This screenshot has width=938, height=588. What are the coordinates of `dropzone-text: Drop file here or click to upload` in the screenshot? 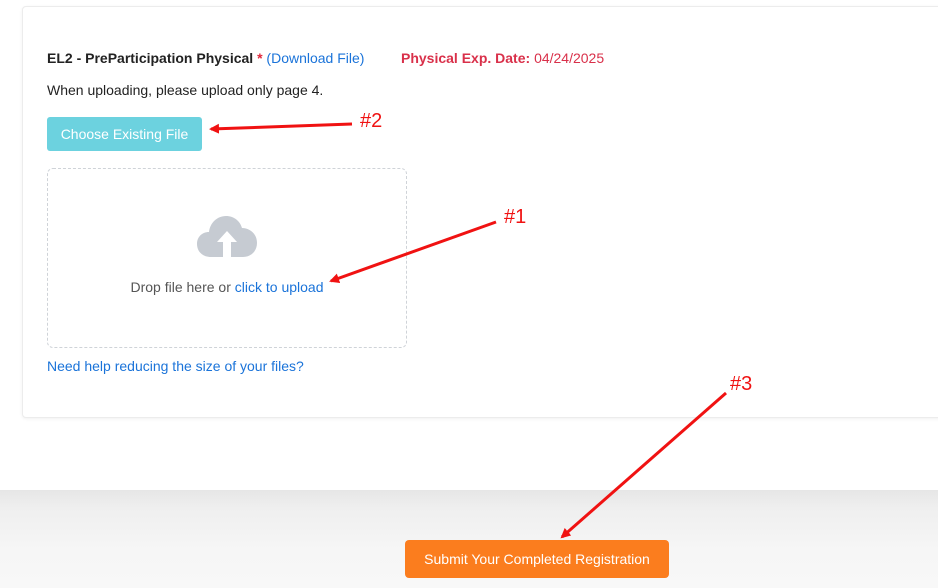 It's located at (227, 287).